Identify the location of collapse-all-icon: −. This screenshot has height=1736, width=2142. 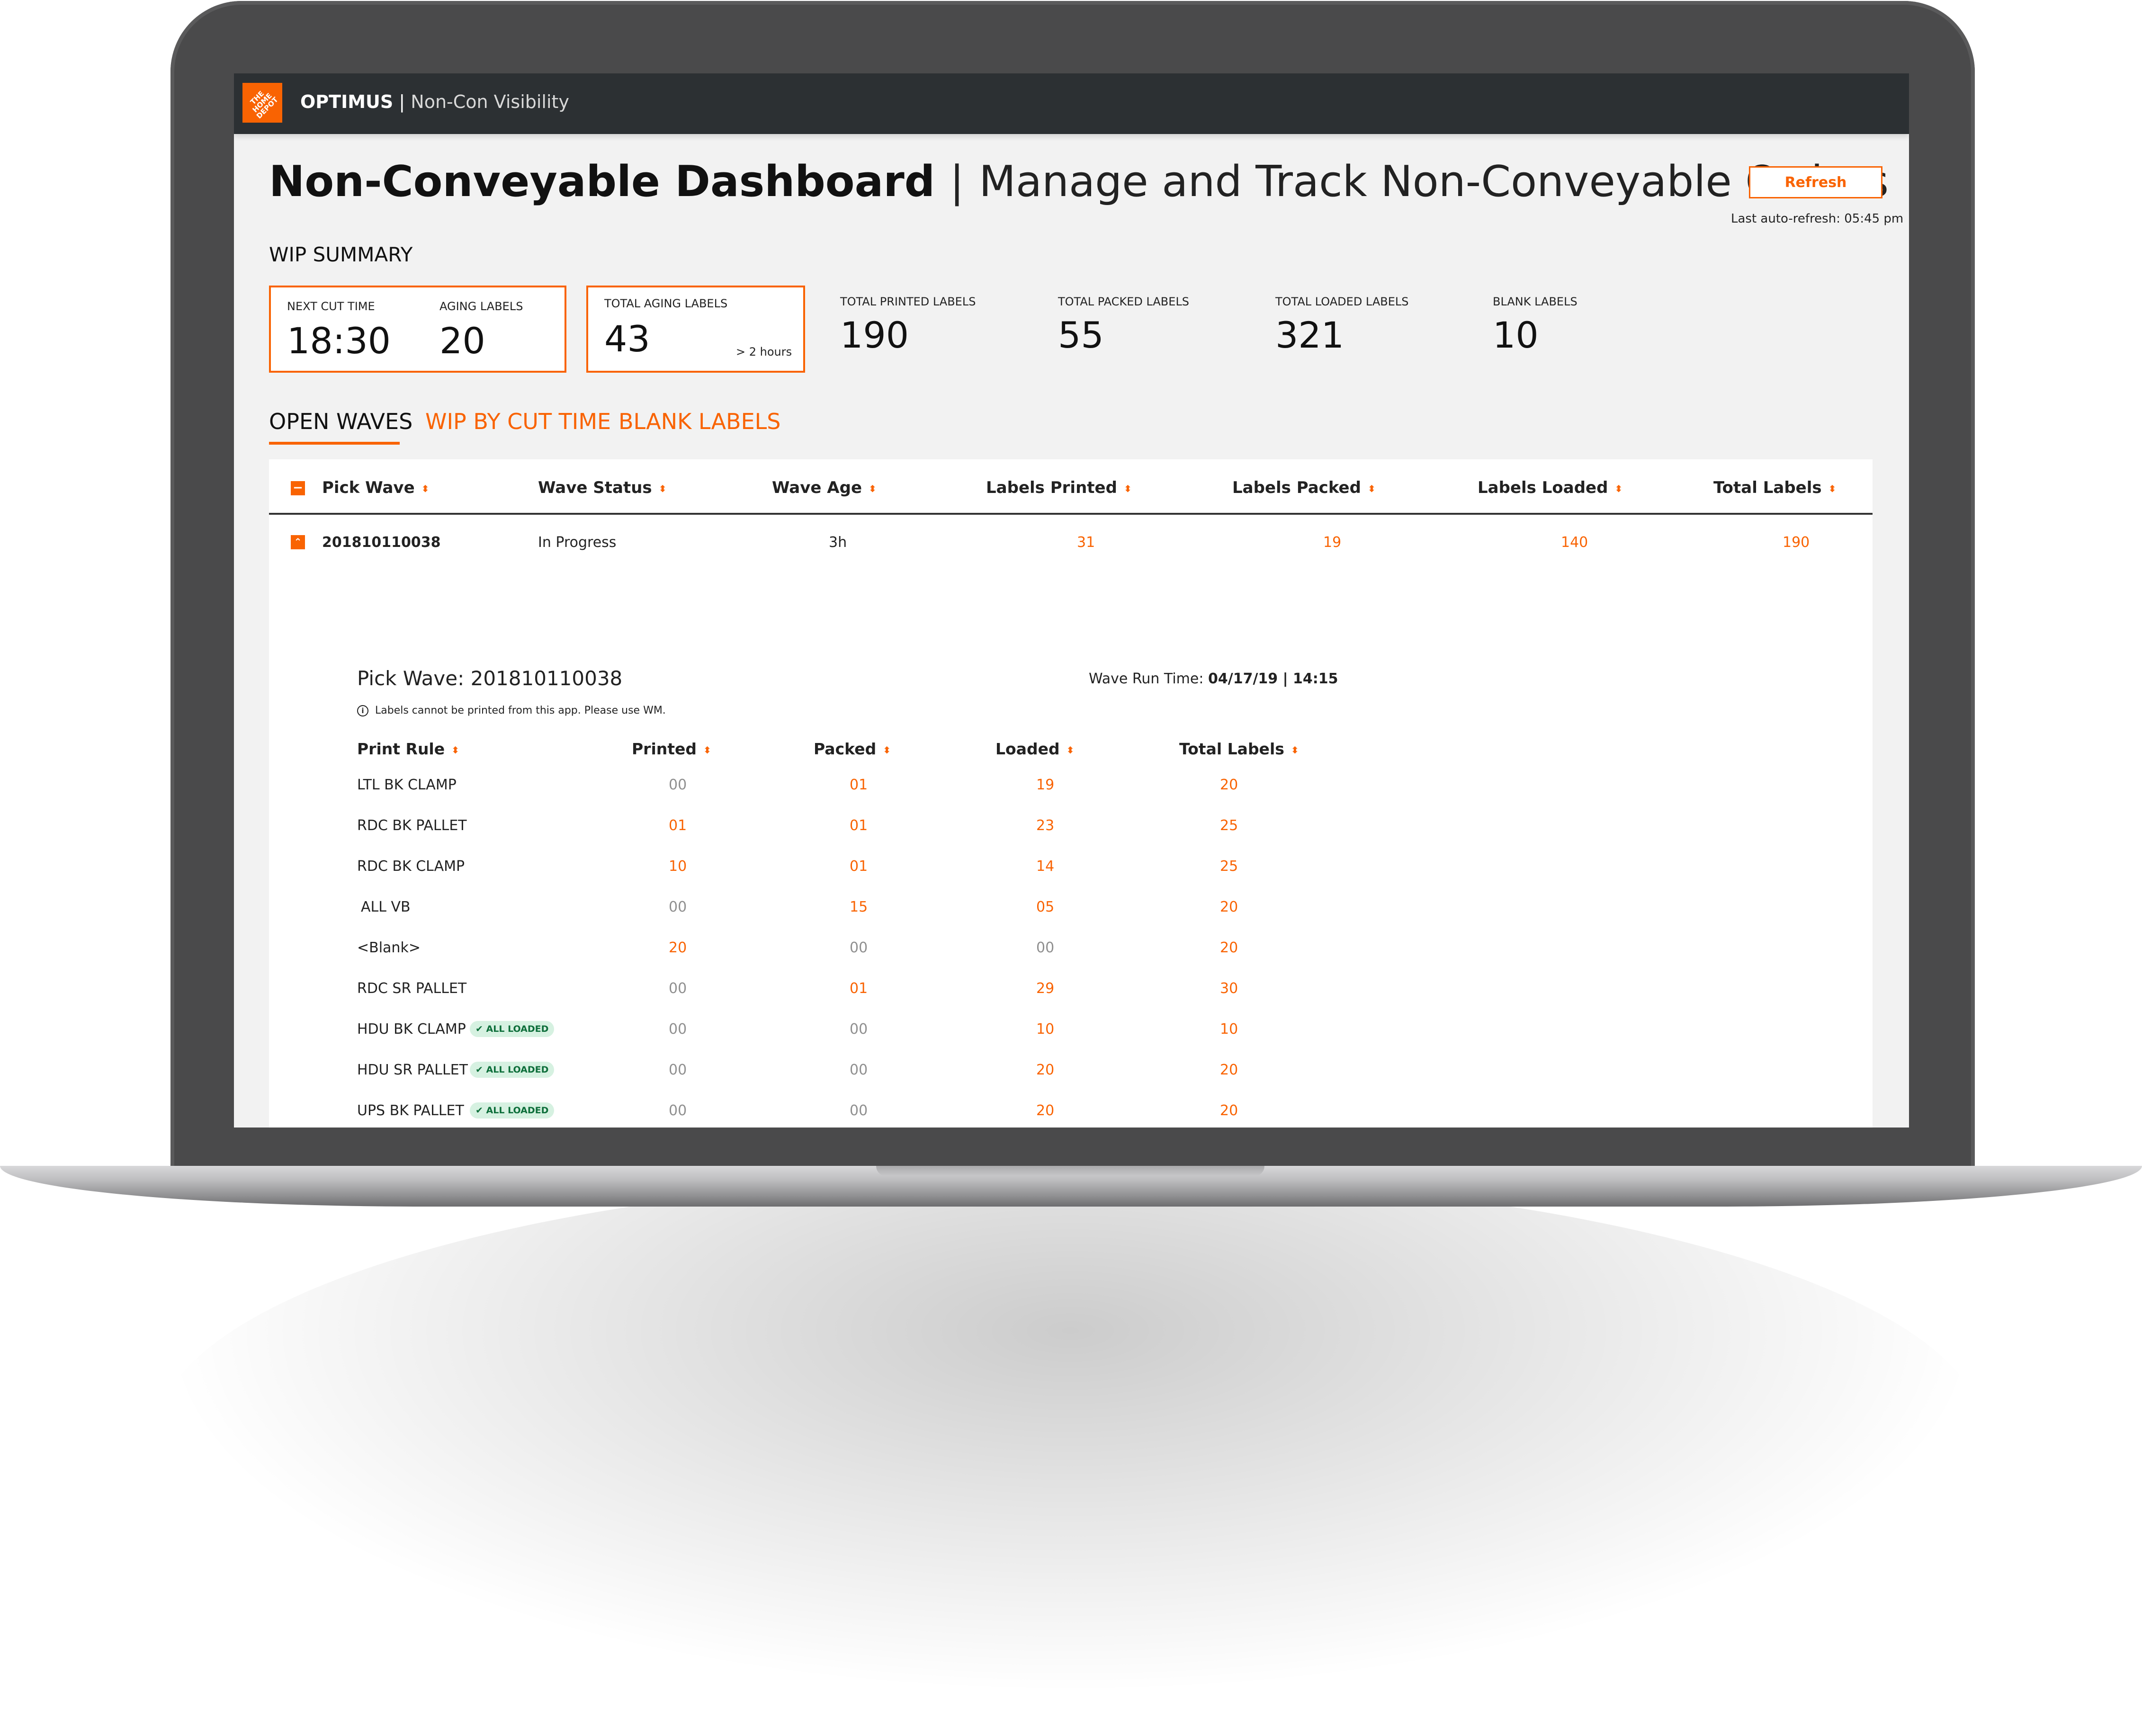
(298, 488).